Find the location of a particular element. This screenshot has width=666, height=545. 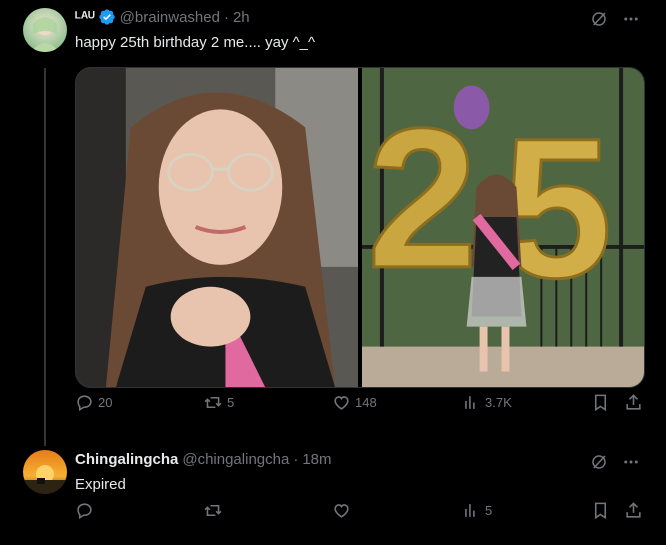

tweet-header: Chingalingcha @chingalingcha · 18m is located at coordinates (203, 459).